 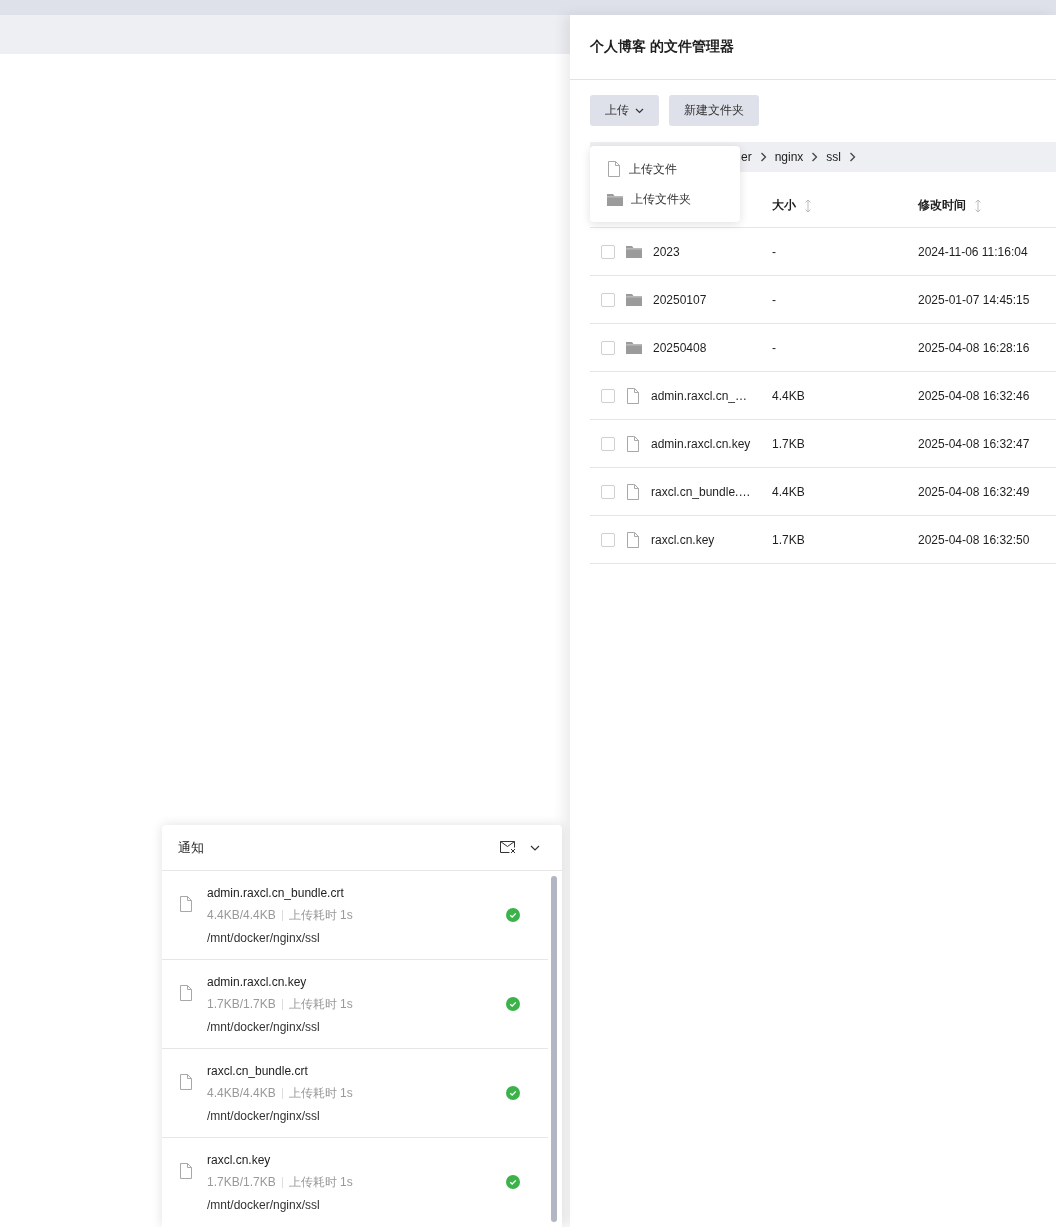 What do you see at coordinates (974, 491) in the screenshot?
I see `modified-time: 2025-04-08 16:32:49` at bounding box center [974, 491].